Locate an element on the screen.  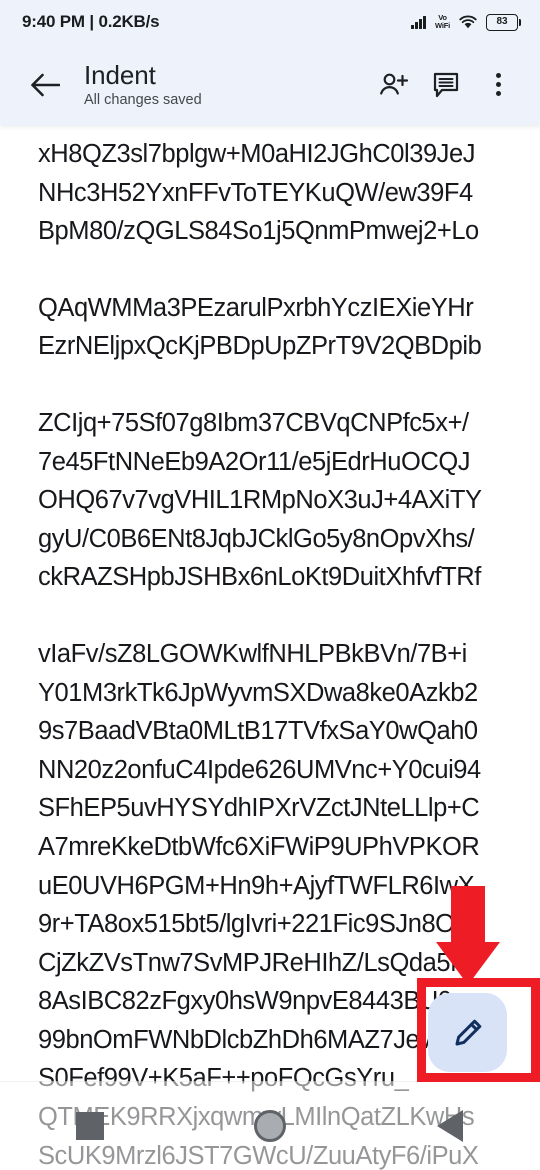
text-line: A7mreKkeDtbWfc6XiFWiP9UPhVPKOR is located at coordinates (259, 846).